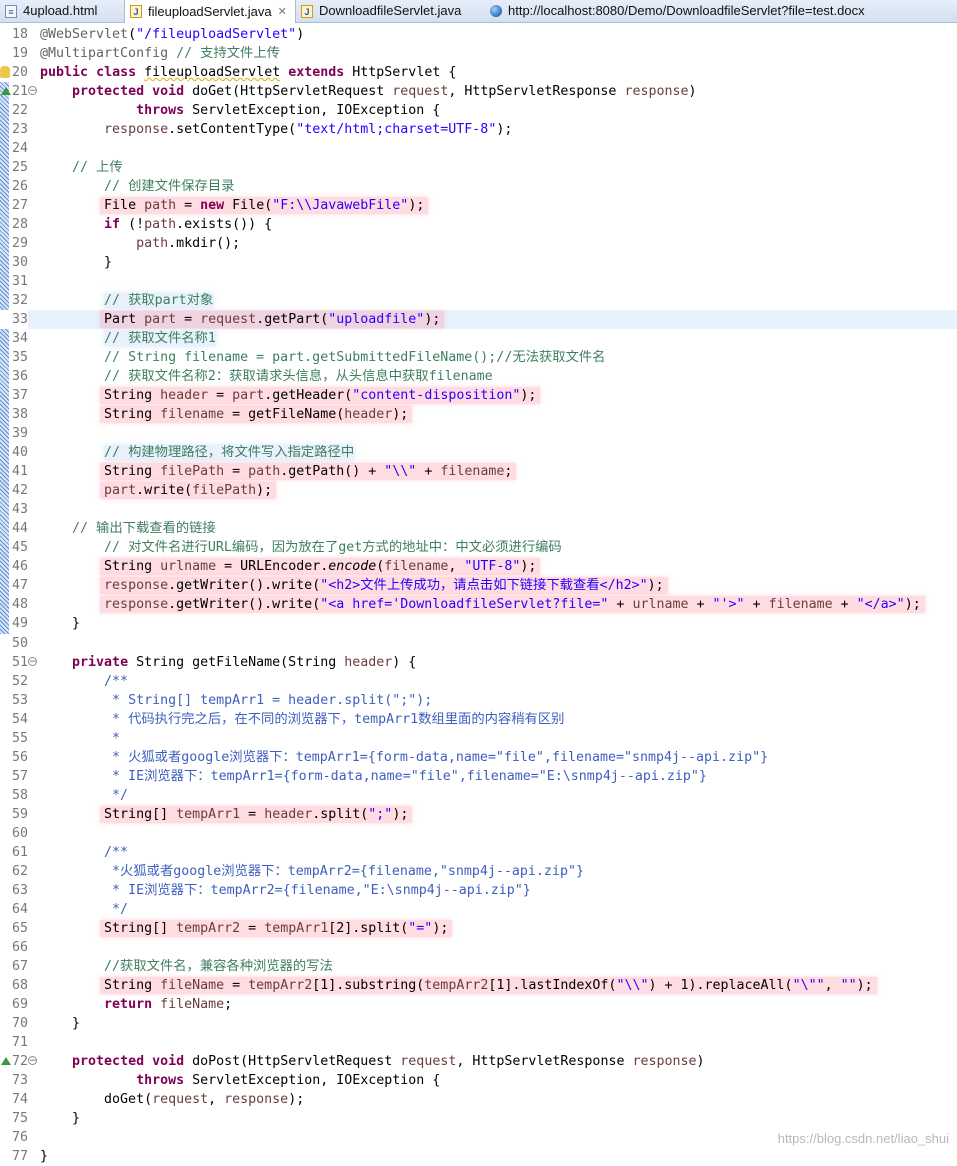 The height and width of the screenshot is (1166, 957). Describe the element at coordinates (478, 338) in the screenshot. I see `code-line: 34 // 获取文件名称1` at that location.